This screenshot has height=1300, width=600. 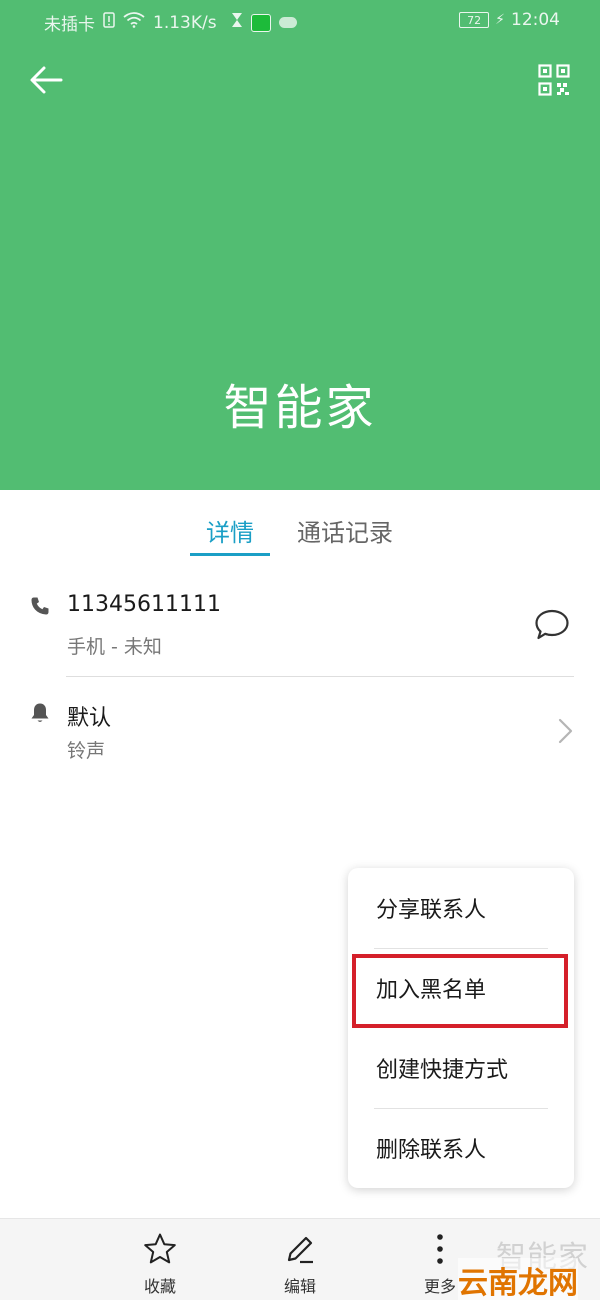 What do you see at coordinates (237, 22) in the screenshot?
I see `hourglass-icon` at bounding box center [237, 22].